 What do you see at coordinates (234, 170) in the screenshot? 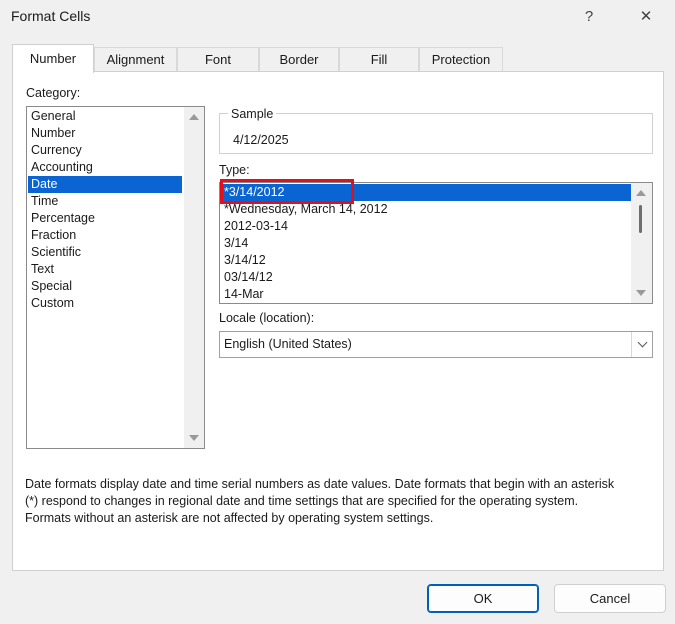
I see `type-label: Type:` at bounding box center [234, 170].